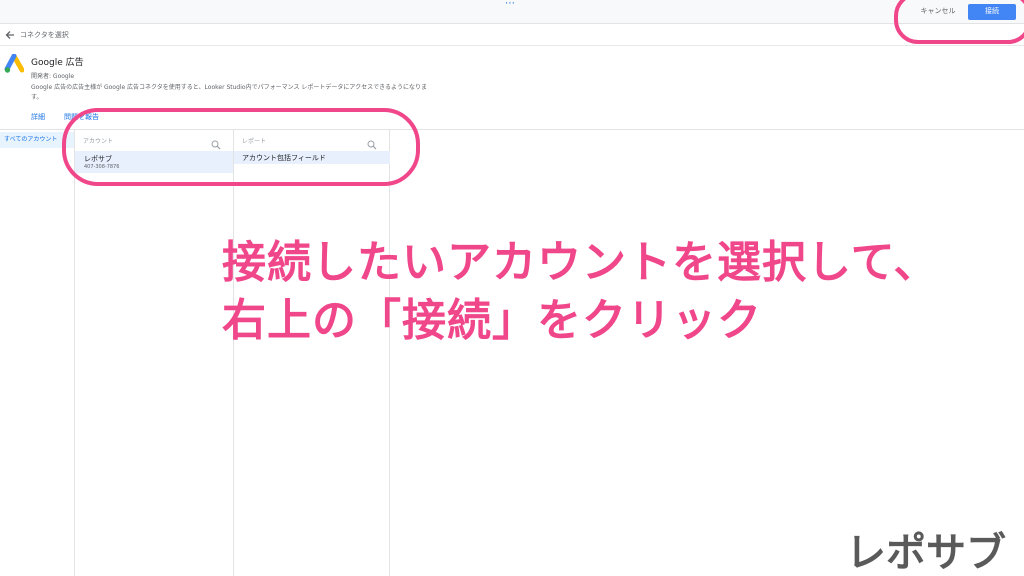 Image resolution: width=1024 pixels, height=576 pixels. Describe the element at coordinates (311, 353) in the screenshot. I see `report-column: レポート アカウント包括フィールド` at that location.